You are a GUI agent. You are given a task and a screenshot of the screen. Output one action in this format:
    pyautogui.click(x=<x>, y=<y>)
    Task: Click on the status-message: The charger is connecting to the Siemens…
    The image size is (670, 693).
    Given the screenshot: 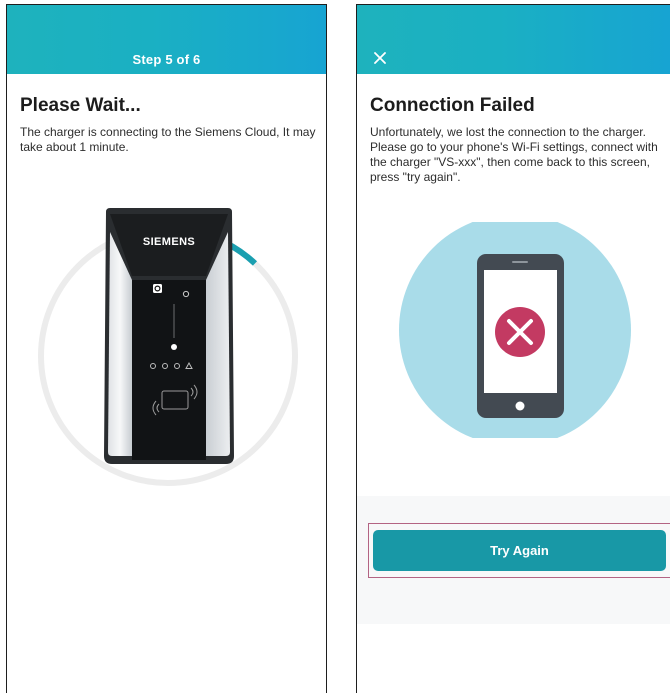 What is the action you would take?
    pyautogui.click(x=168, y=139)
    